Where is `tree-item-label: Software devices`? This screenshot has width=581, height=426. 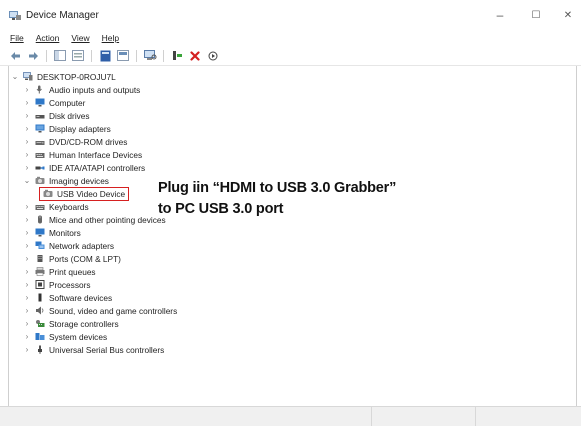 tree-item-label: Software devices is located at coordinates (81, 297).